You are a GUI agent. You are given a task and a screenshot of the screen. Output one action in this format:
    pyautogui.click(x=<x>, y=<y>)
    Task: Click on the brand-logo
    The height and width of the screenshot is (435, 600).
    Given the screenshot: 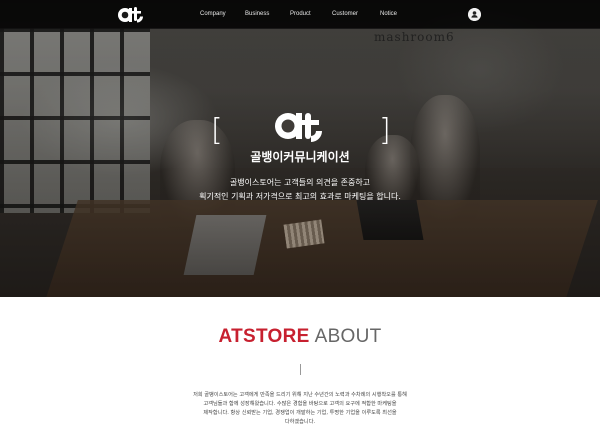 What is the action you would take?
    pyautogui.click(x=131, y=14)
    